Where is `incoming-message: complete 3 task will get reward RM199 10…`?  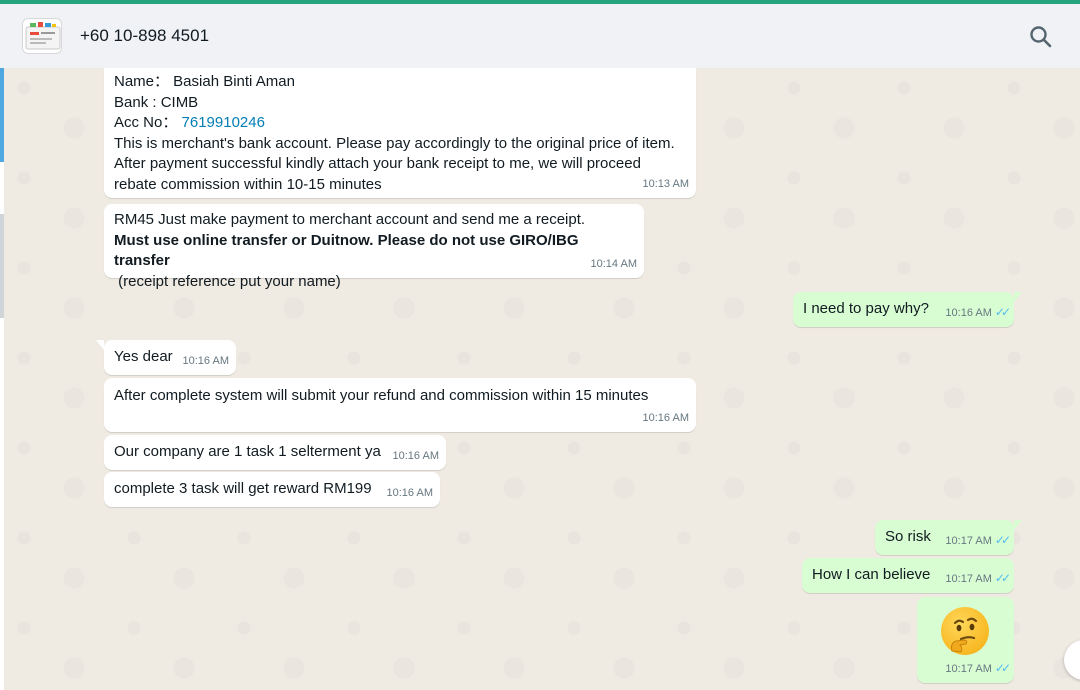 incoming-message: complete 3 task will get reward RM199 10… is located at coordinates (272, 489).